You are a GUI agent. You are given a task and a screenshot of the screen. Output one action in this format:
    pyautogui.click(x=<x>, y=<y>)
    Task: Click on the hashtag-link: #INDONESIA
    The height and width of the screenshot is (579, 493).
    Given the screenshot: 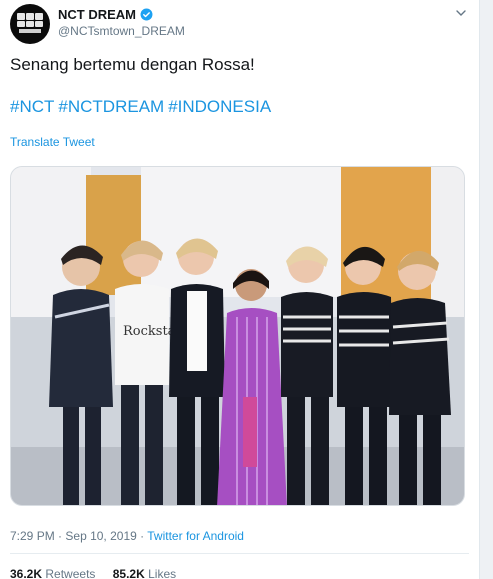 What is the action you would take?
    pyautogui.click(x=219, y=106)
    